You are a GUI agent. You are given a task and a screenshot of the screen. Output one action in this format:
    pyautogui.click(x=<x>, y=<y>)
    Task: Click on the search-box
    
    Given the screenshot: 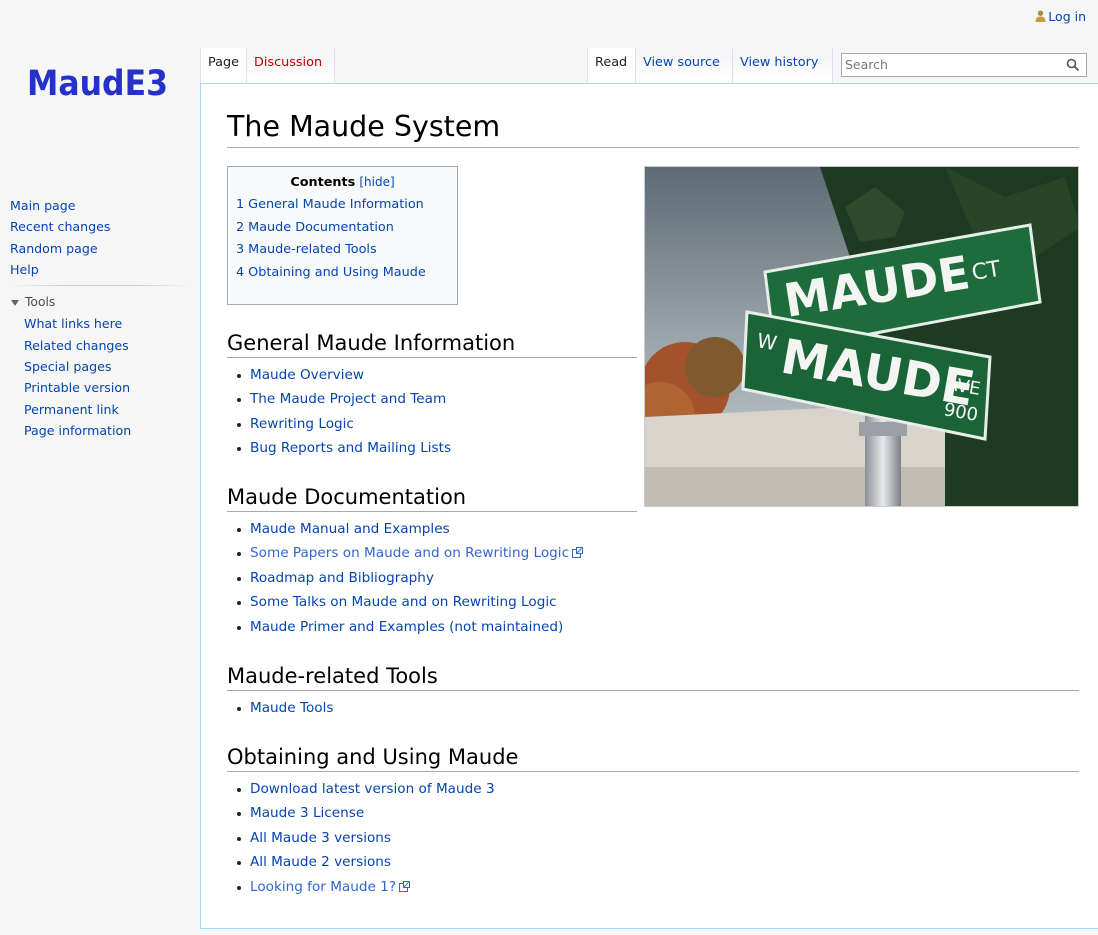 What is the action you would take?
    pyautogui.click(x=964, y=65)
    